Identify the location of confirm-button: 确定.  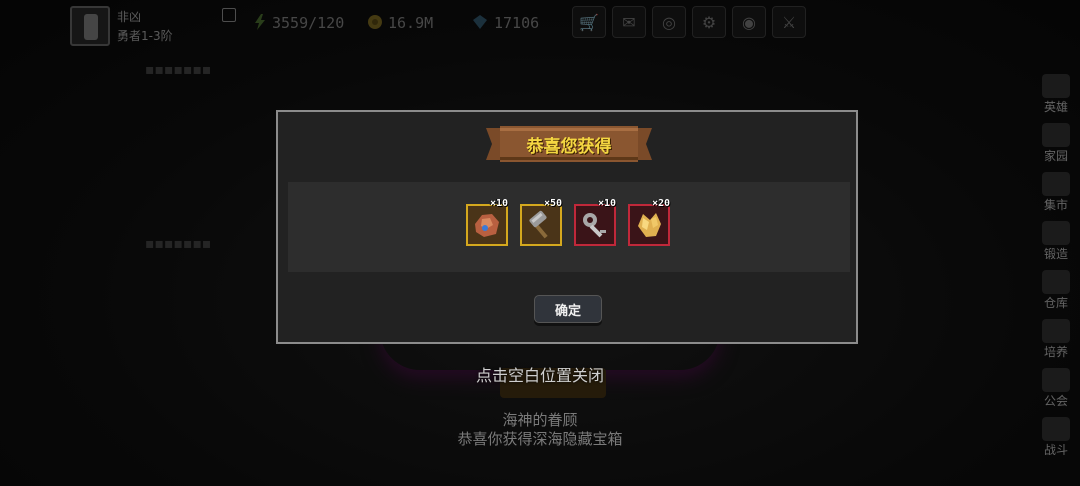
(568, 309).